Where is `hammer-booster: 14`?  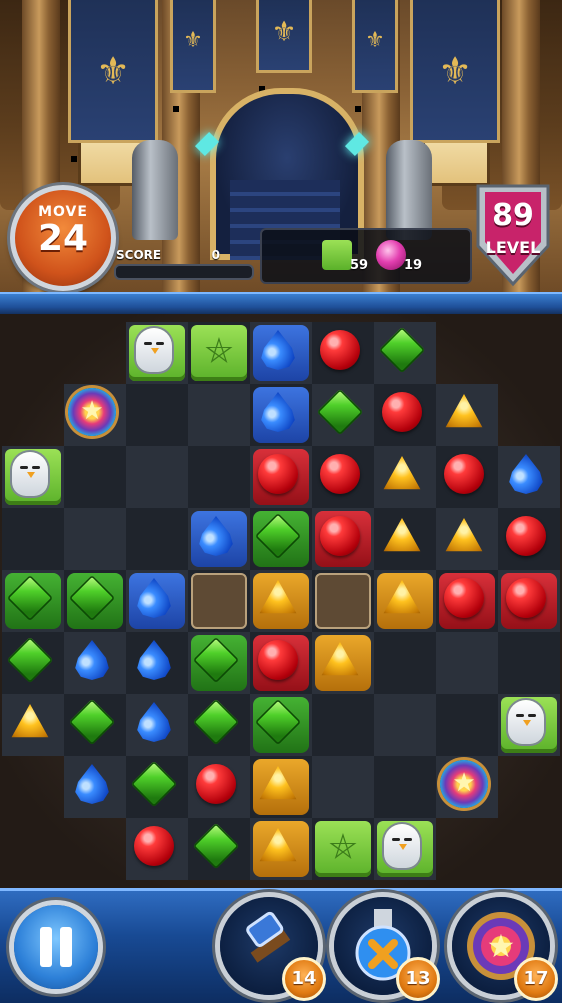
hammer-booster: 14 is located at coordinates (273, 949).